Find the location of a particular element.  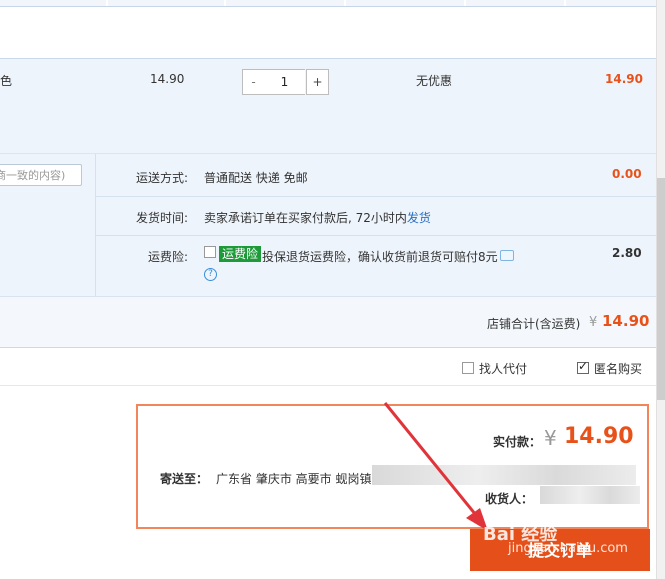

annotation-arrow is located at coordinates (435, 466).